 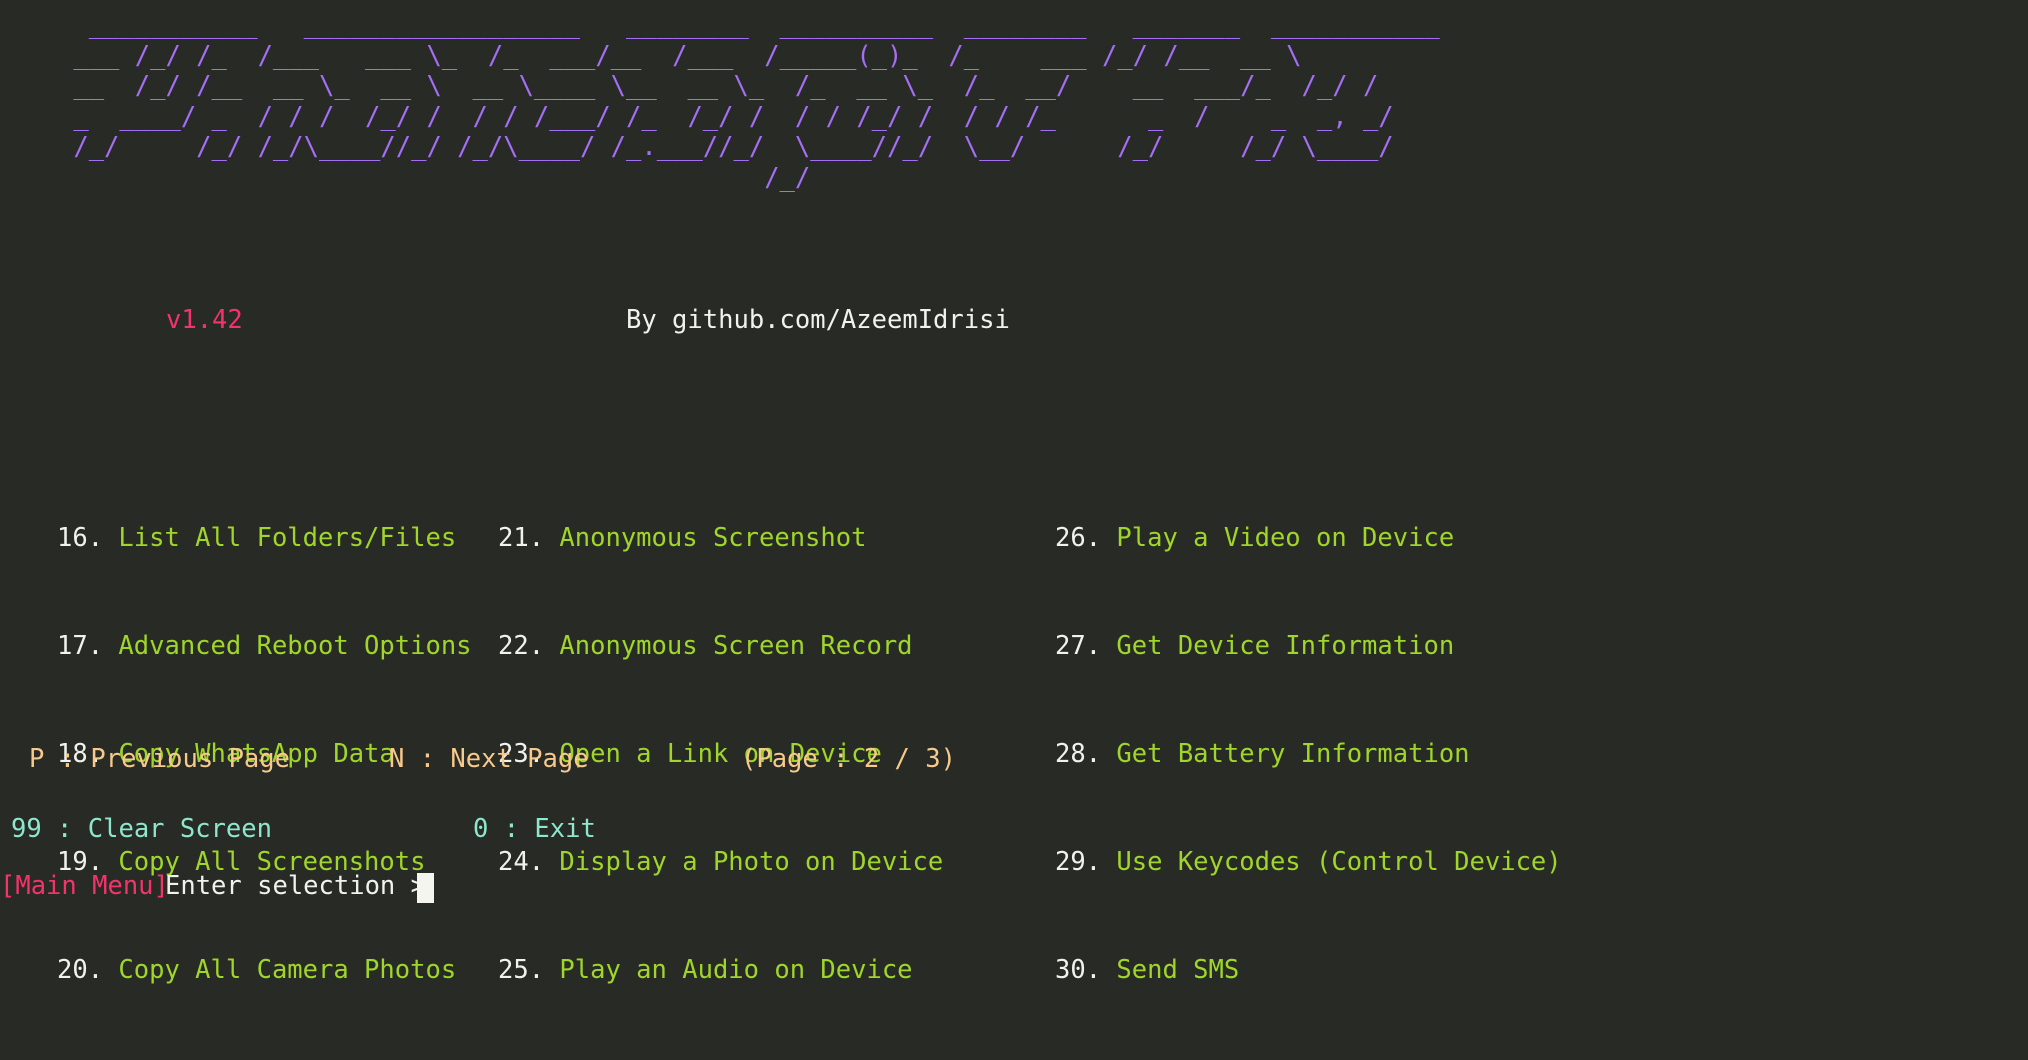 I want to click on prompt-label: Enter selection >, so click(x=295, y=886).